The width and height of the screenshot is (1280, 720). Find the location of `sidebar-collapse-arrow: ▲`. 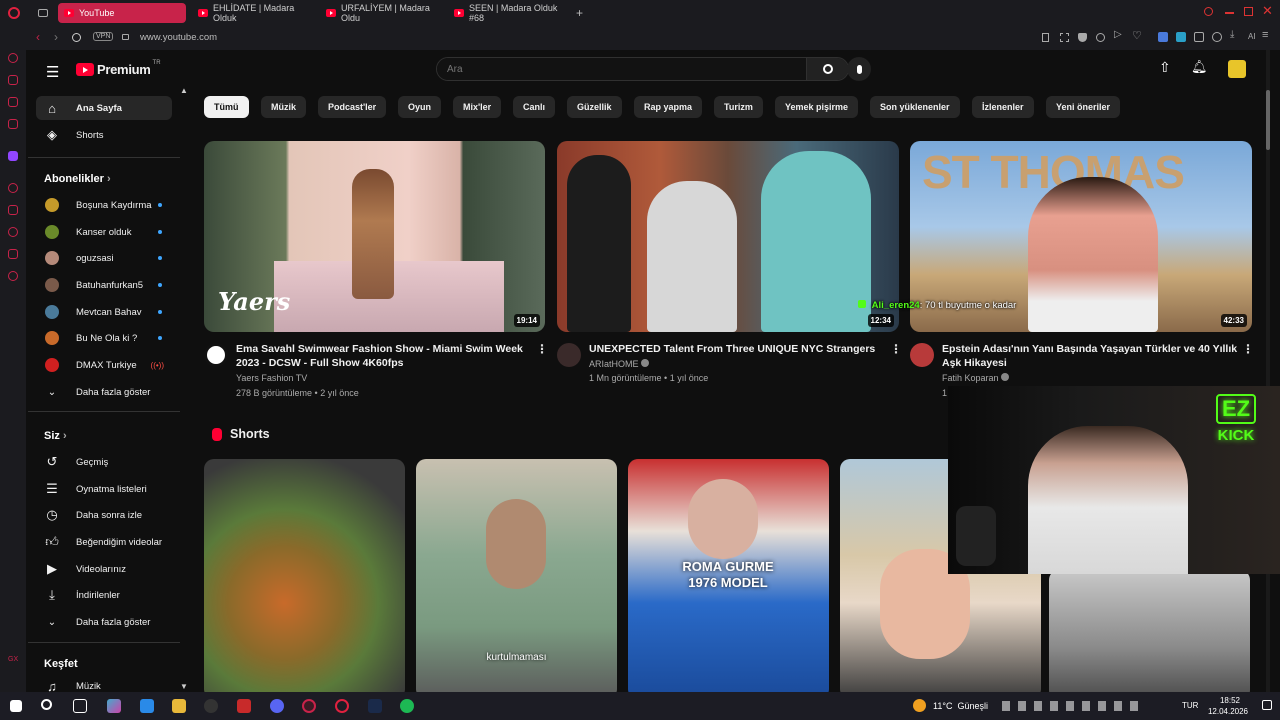

sidebar-collapse-arrow: ▲ is located at coordinates (184, 90).